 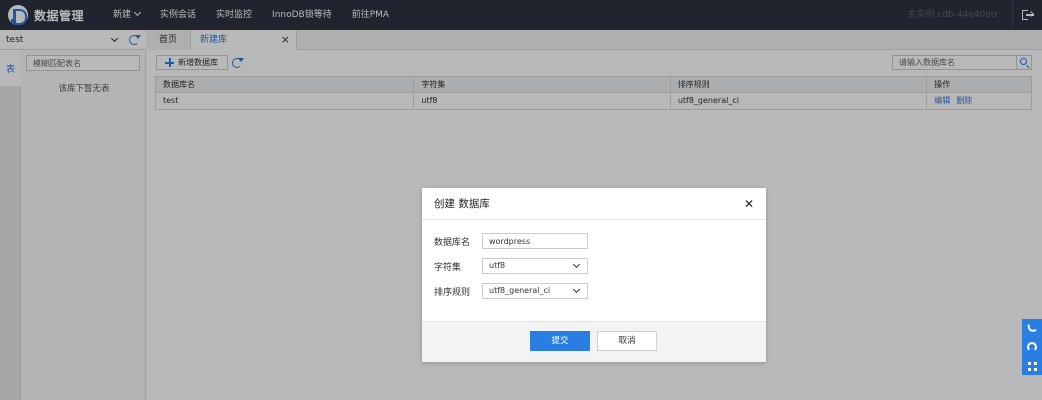 What do you see at coordinates (497, 265) in the screenshot?
I see `charset-select-value: utf8` at bounding box center [497, 265].